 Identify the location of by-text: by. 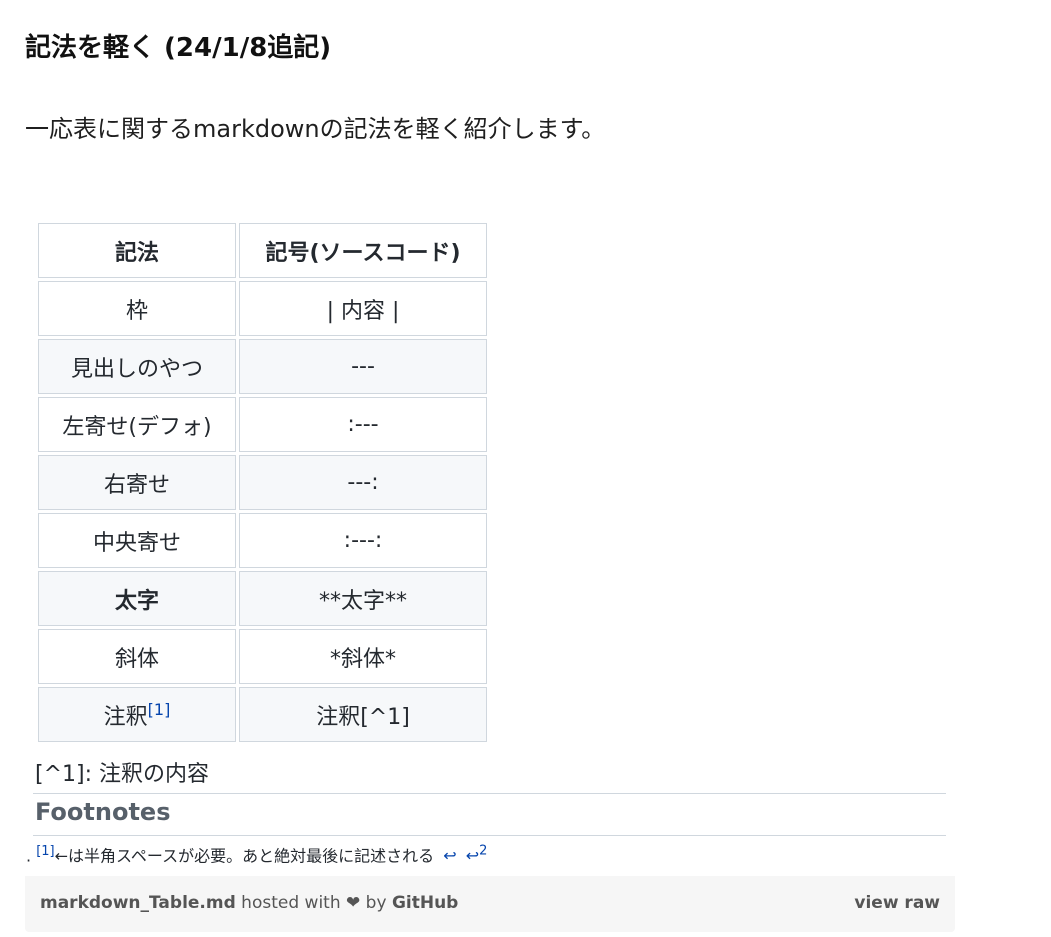
(376, 903).